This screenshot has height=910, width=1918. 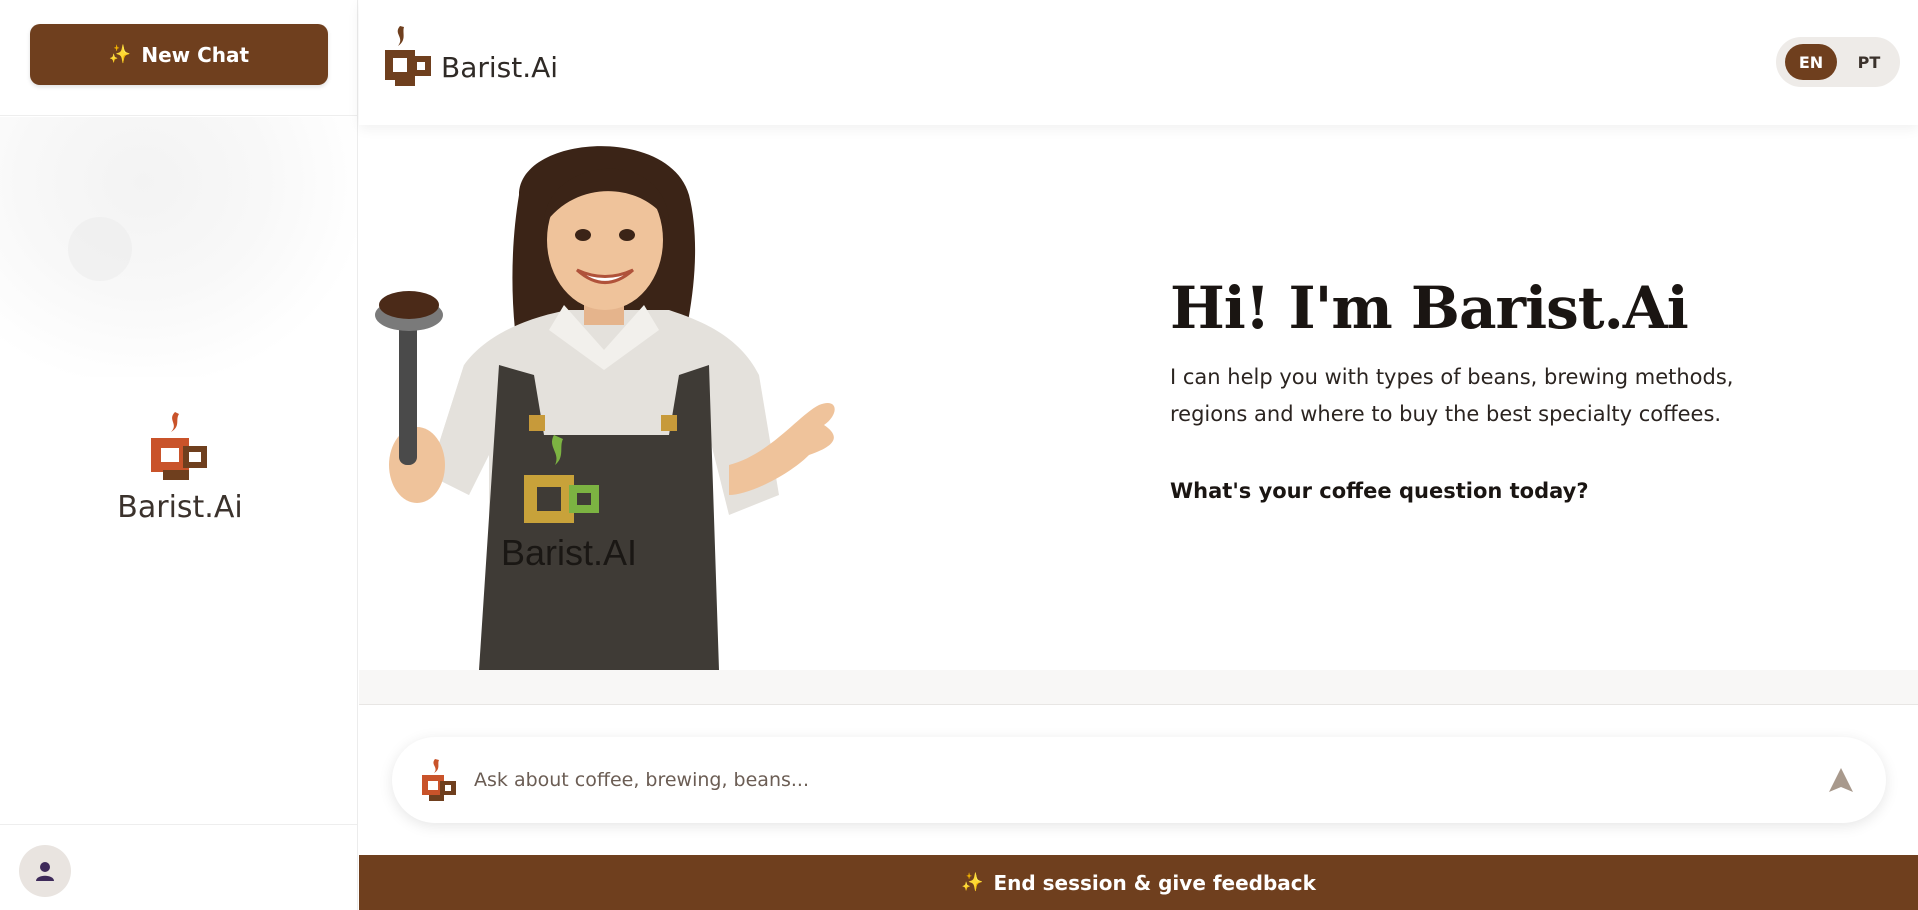 What do you see at coordinates (1149, 780) in the screenshot?
I see `chat-input` at bounding box center [1149, 780].